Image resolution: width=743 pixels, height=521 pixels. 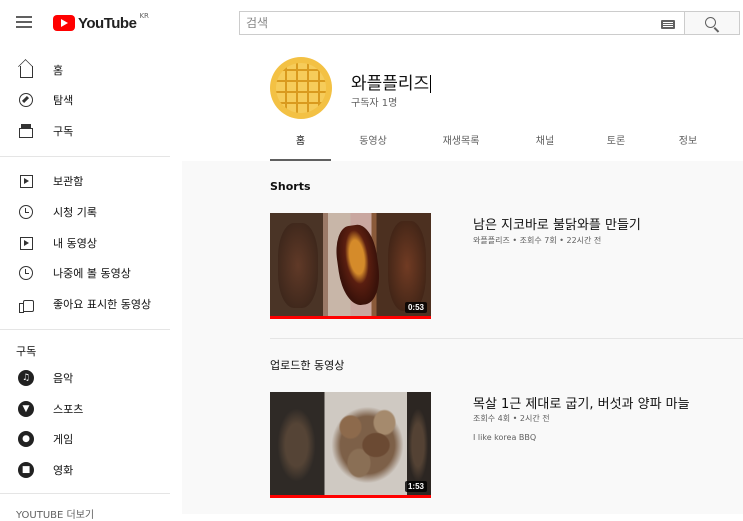 I want to click on video-duration: 1:53, so click(x=415, y=486).